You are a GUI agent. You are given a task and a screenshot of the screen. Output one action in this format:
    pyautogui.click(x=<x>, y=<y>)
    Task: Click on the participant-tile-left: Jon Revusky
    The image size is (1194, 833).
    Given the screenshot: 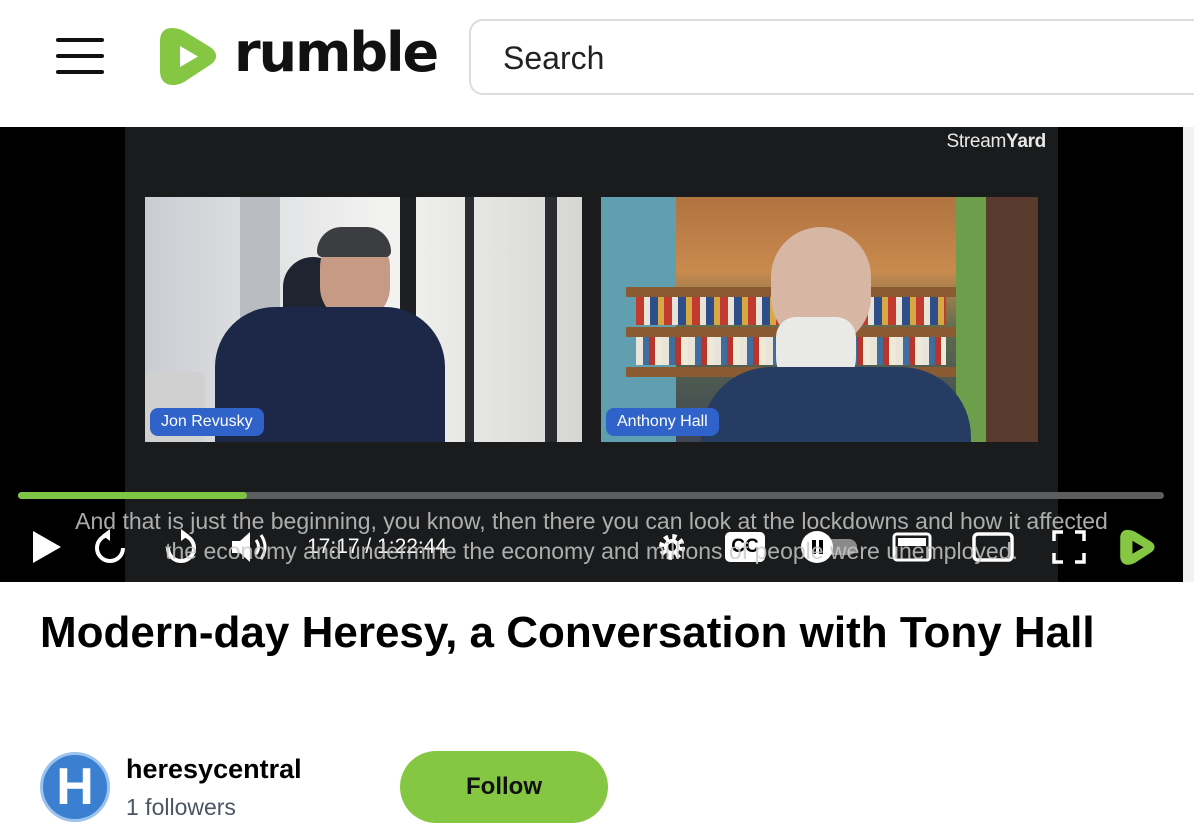 What is the action you would take?
    pyautogui.click(x=363, y=319)
    